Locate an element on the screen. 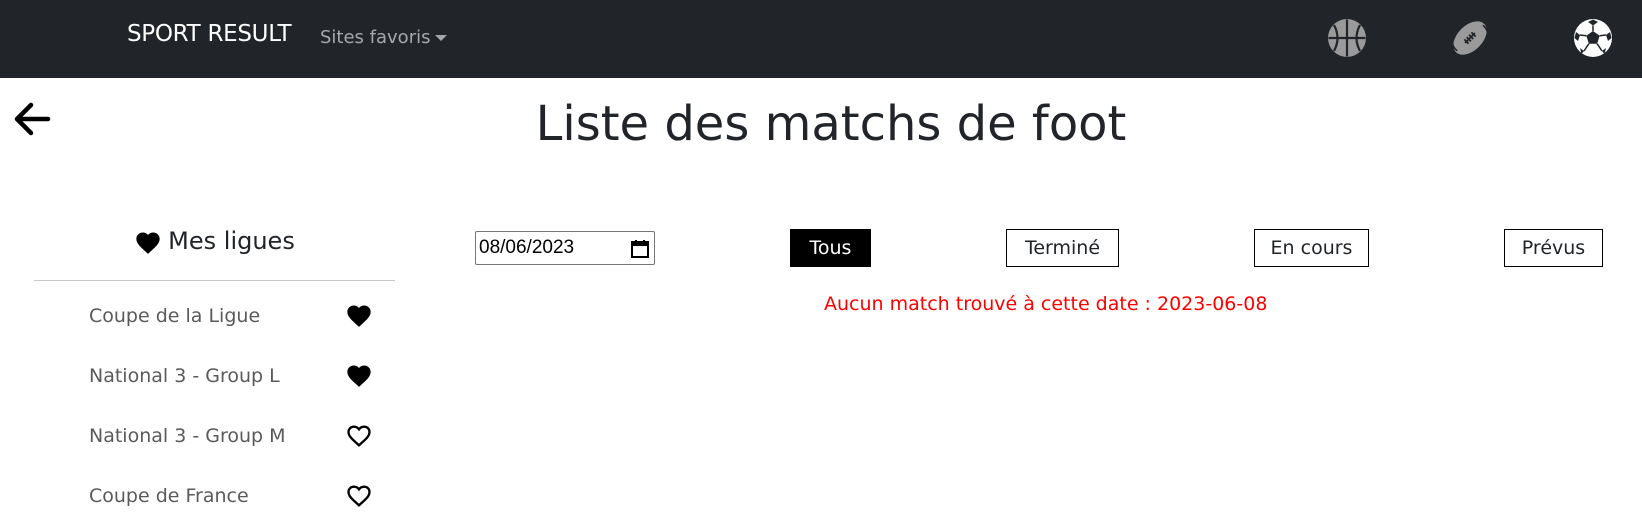  league-item: Coupe de la Ligue is located at coordinates (230, 316).